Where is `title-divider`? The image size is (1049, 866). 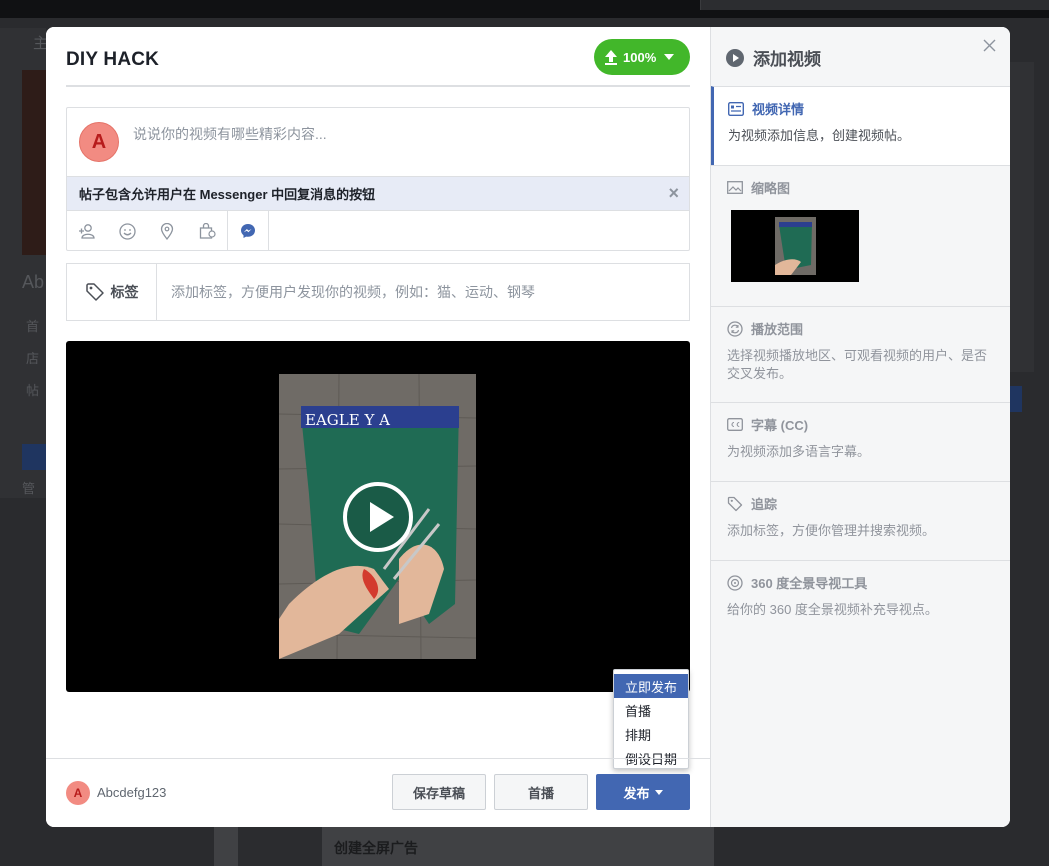
title-divider is located at coordinates (378, 86).